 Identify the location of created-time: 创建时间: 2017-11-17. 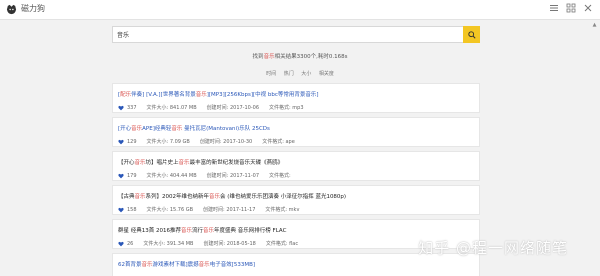
(229, 210).